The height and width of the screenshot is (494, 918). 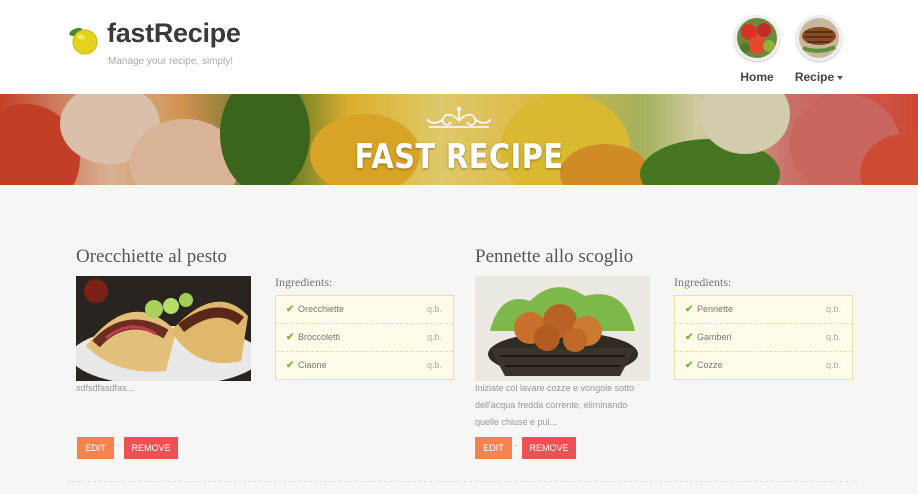 What do you see at coordinates (163, 328) in the screenshot?
I see `tacos-photo` at bounding box center [163, 328].